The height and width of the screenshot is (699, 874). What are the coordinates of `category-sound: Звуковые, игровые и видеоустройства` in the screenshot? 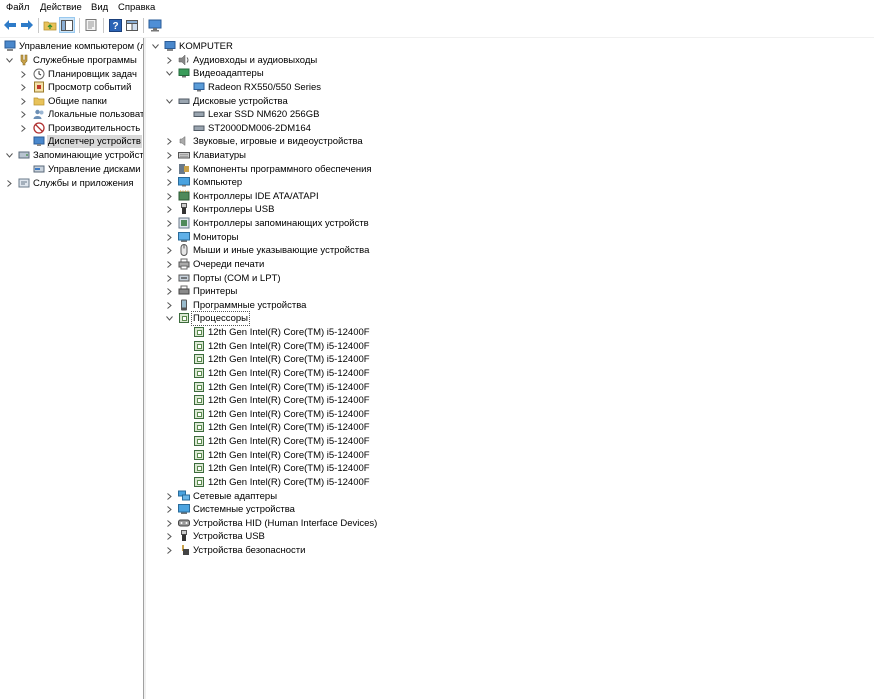 It's located at (507, 141).